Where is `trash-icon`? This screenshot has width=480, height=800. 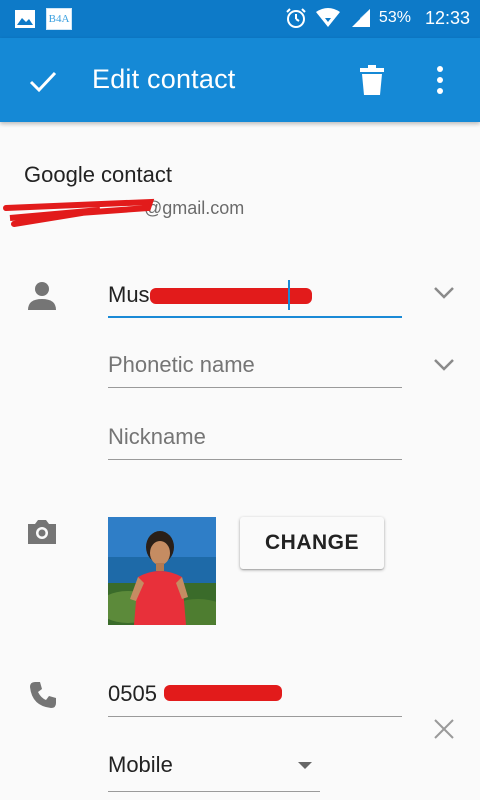 trash-icon is located at coordinates (372, 80).